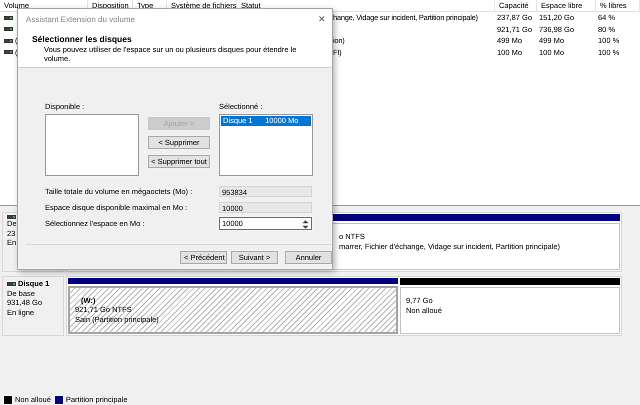  Describe the element at coordinates (305, 224) in the screenshot. I see `spinner-arrows-icon` at that location.